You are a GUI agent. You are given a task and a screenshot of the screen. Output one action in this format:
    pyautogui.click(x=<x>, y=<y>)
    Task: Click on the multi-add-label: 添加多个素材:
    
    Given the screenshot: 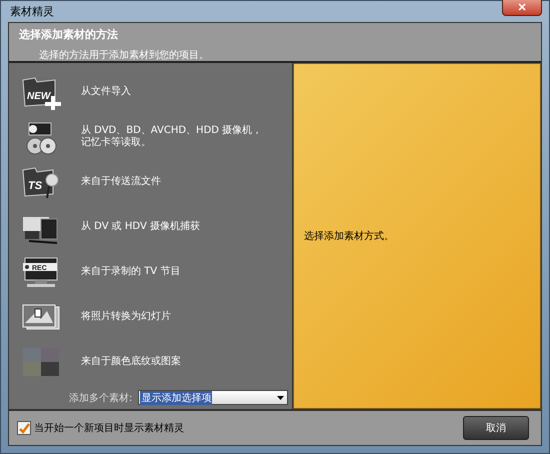 What is the action you would take?
    pyautogui.click(x=100, y=398)
    